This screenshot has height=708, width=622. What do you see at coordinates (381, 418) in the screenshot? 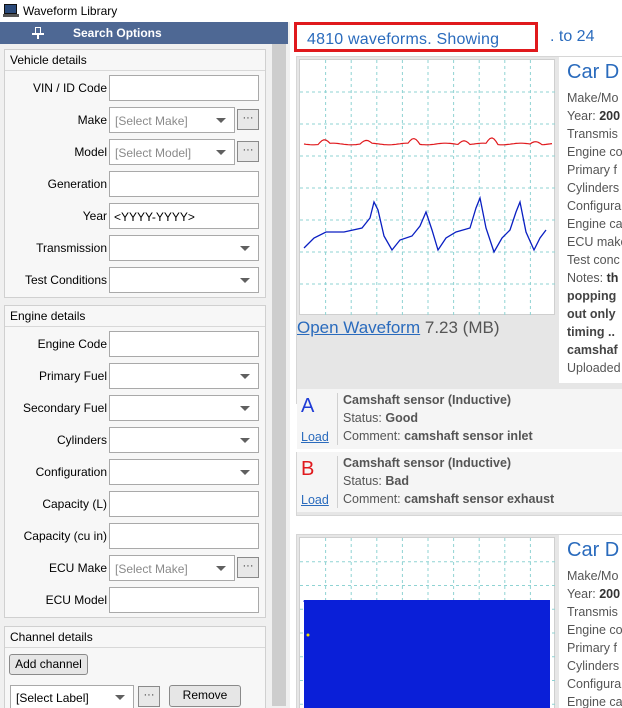
I see `channel-status: Status: Good` at bounding box center [381, 418].